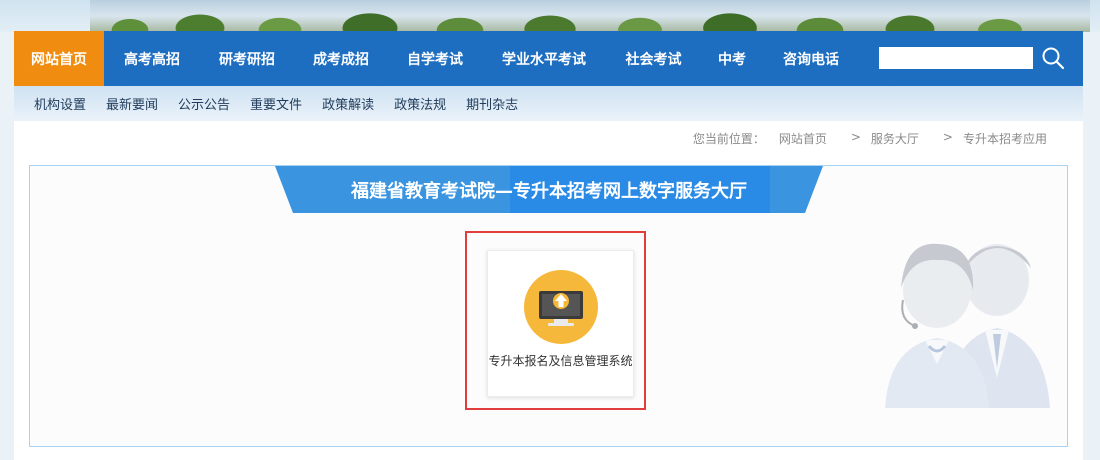 The width and height of the screenshot is (1100, 460). What do you see at coordinates (870, 138) in the screenshot?
I see `breadcrumb: 您当前位置： 网站首页 > 服务大厅 > 专升本招考应用` at bounding box center [870, 138].